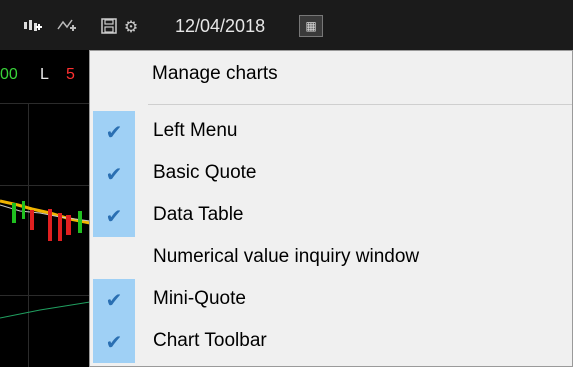 The width and height of the screenshot is (573, 367). I want to click on menu-item-numerical-value-inquiry-window: Numerical value inquiry window, so click(331, 256).